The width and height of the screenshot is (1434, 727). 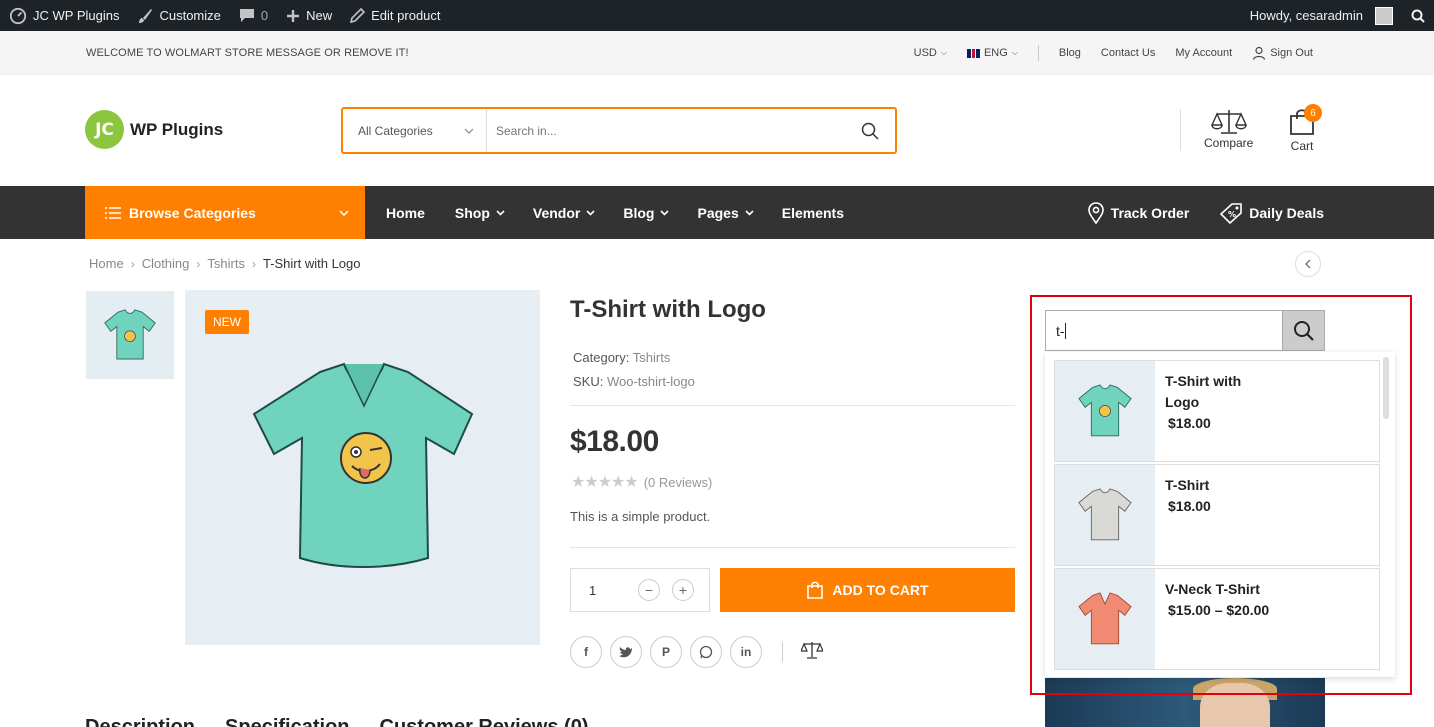 What do you see at coordinates (992, 53) in the screenshot?
I see `language-switcher: ENG ⌵` at bounding box center [992, 53].